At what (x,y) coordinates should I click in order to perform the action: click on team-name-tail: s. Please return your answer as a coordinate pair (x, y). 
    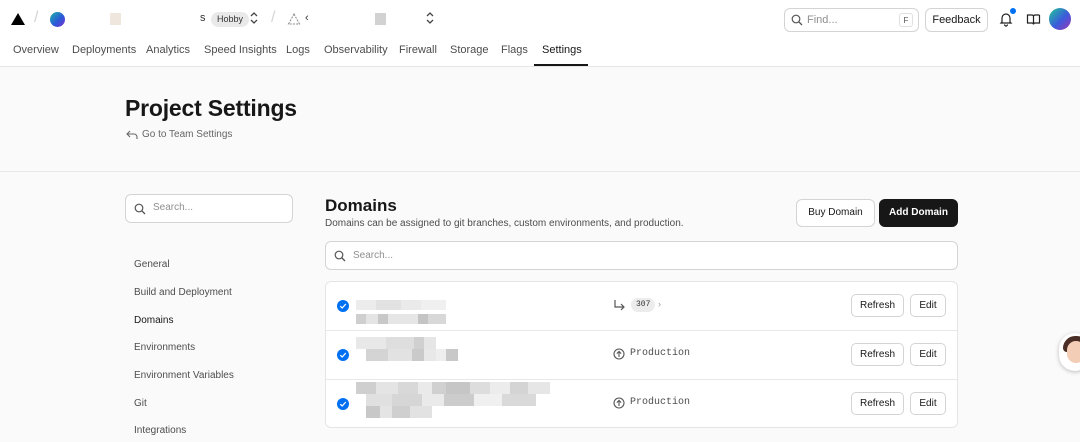
    Looking at the image, I should click on (203, 18).